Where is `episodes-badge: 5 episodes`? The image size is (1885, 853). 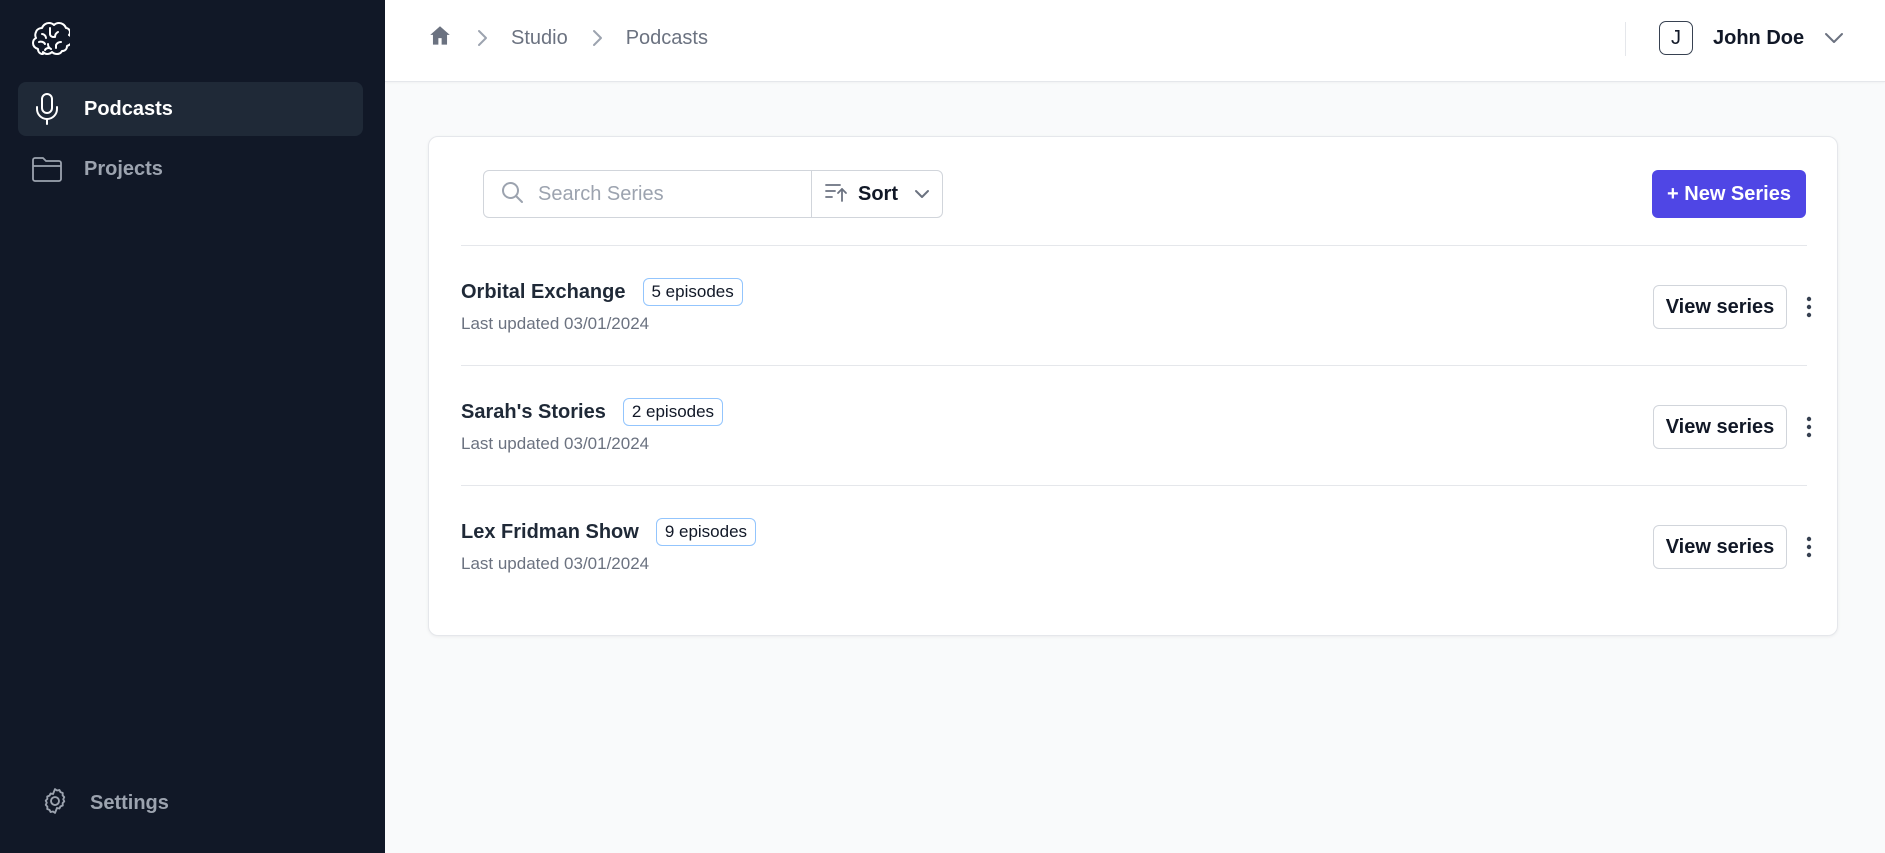
episodes-badge: 5 episodes is located at coordinates (692, 292).